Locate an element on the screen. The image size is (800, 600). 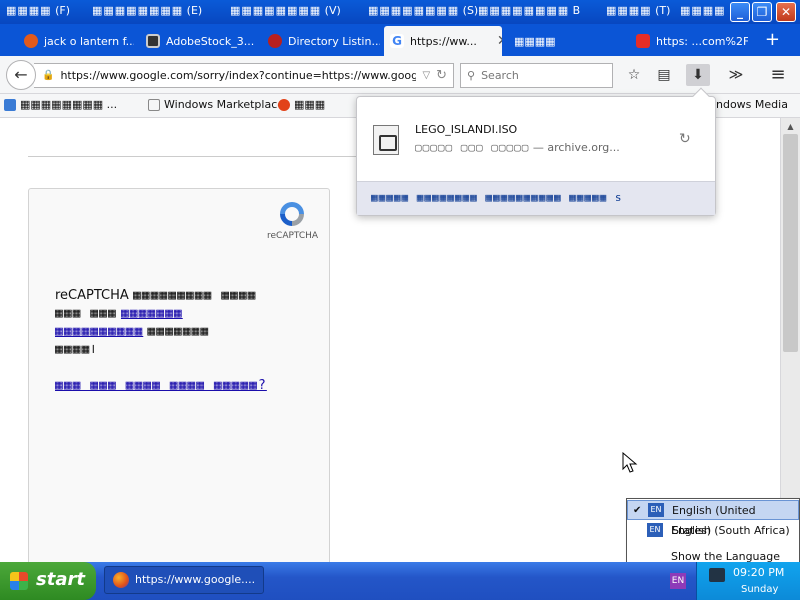
vertical-scrollbar: ▲ is located at coordinates (790, 340).